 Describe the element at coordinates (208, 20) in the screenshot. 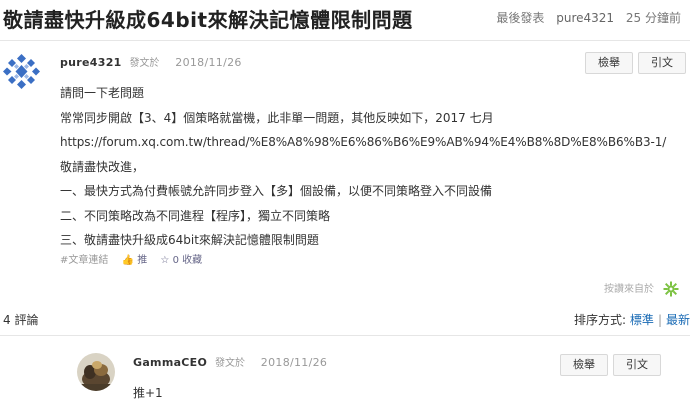

I see `thread-title: 敬請盡快升級成64bit來解決記憶體限制問題` at that location.